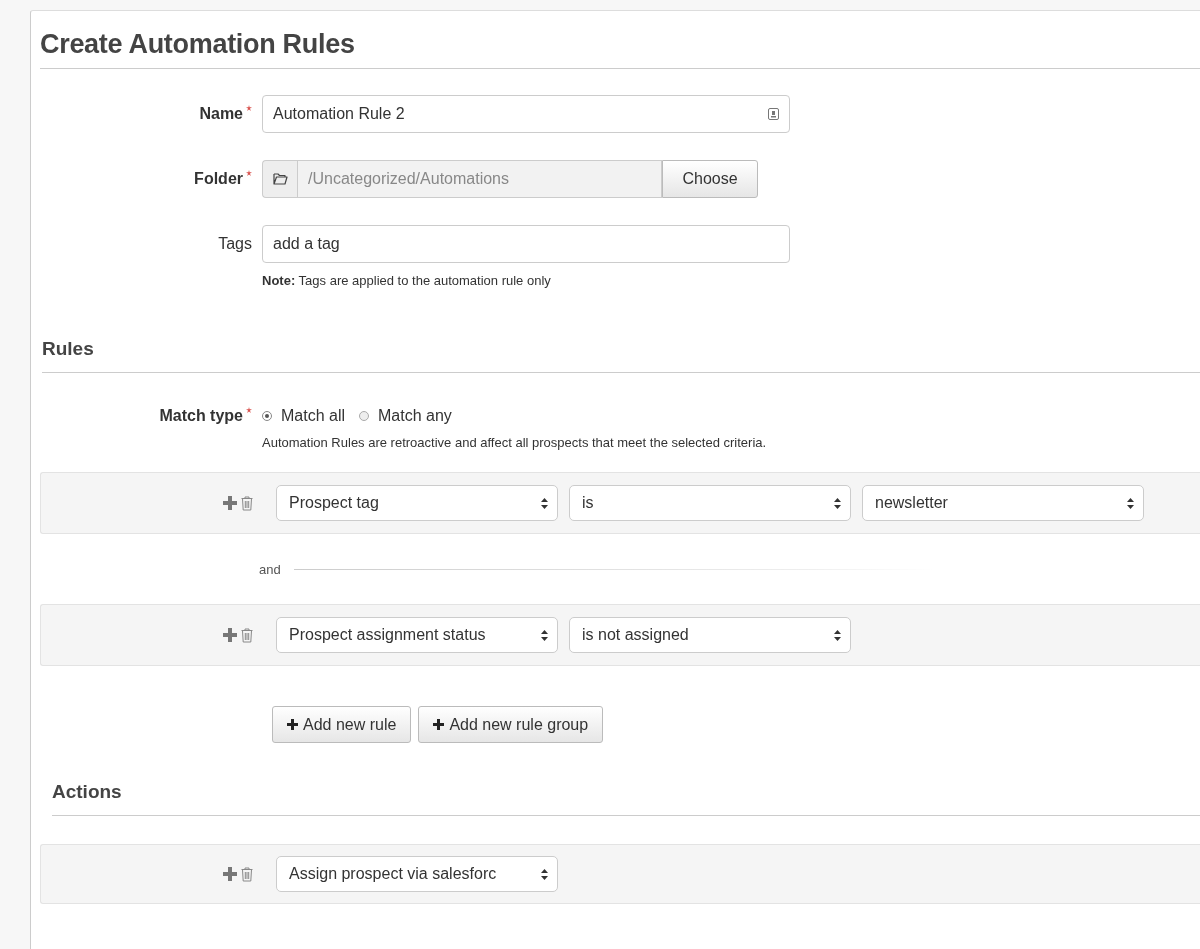 The width and height of the screenshot is (1200, 949). I want to click on folder-icon, so click(280, 179).